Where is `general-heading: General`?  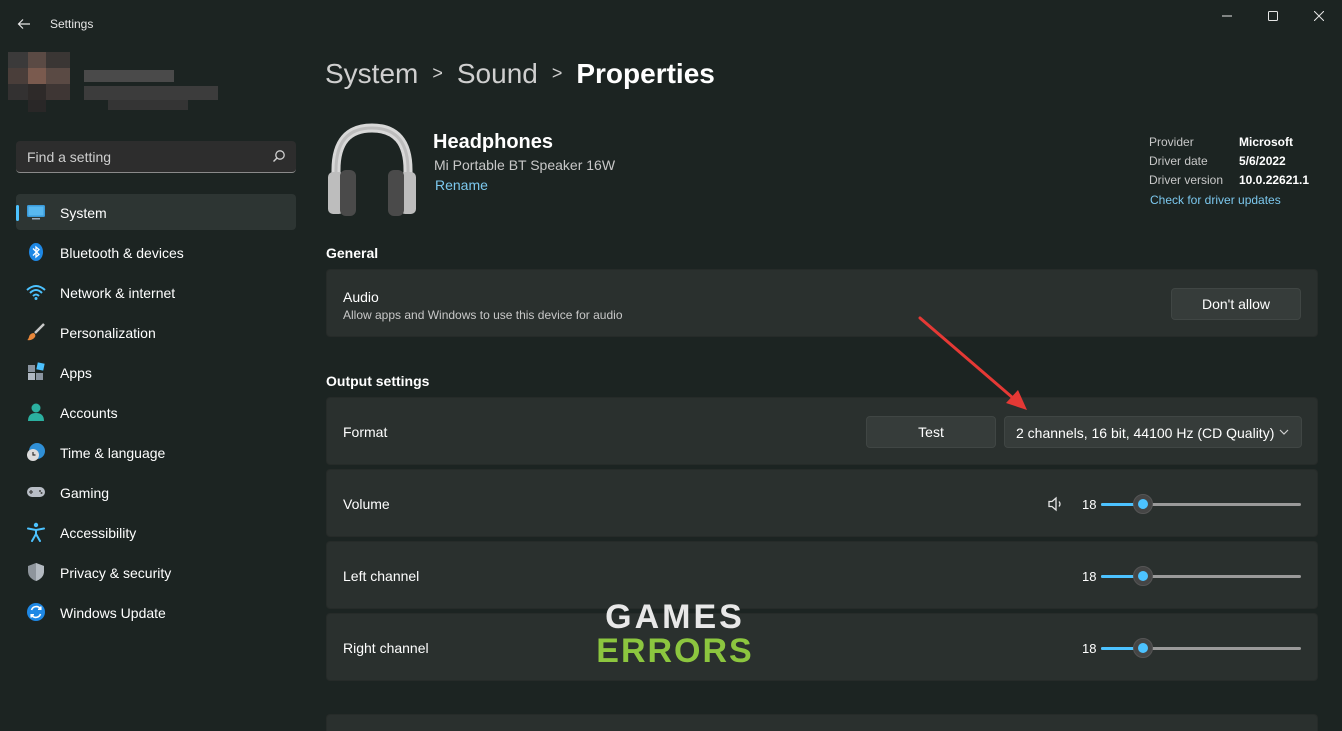 general-heading: General is located at coordinates (352, 253).